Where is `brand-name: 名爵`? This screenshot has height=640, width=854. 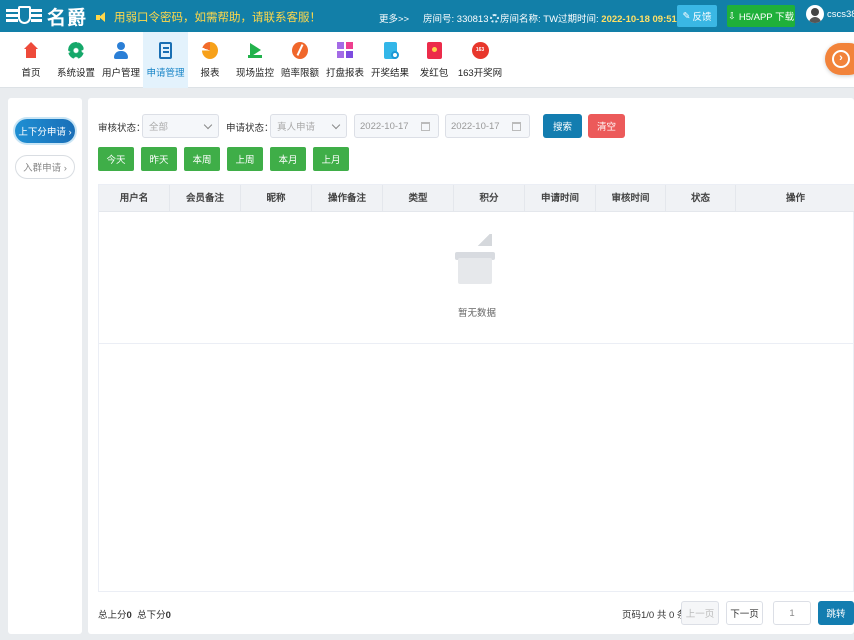 brand-name: 名爵 is located at coordinates (67, 17).